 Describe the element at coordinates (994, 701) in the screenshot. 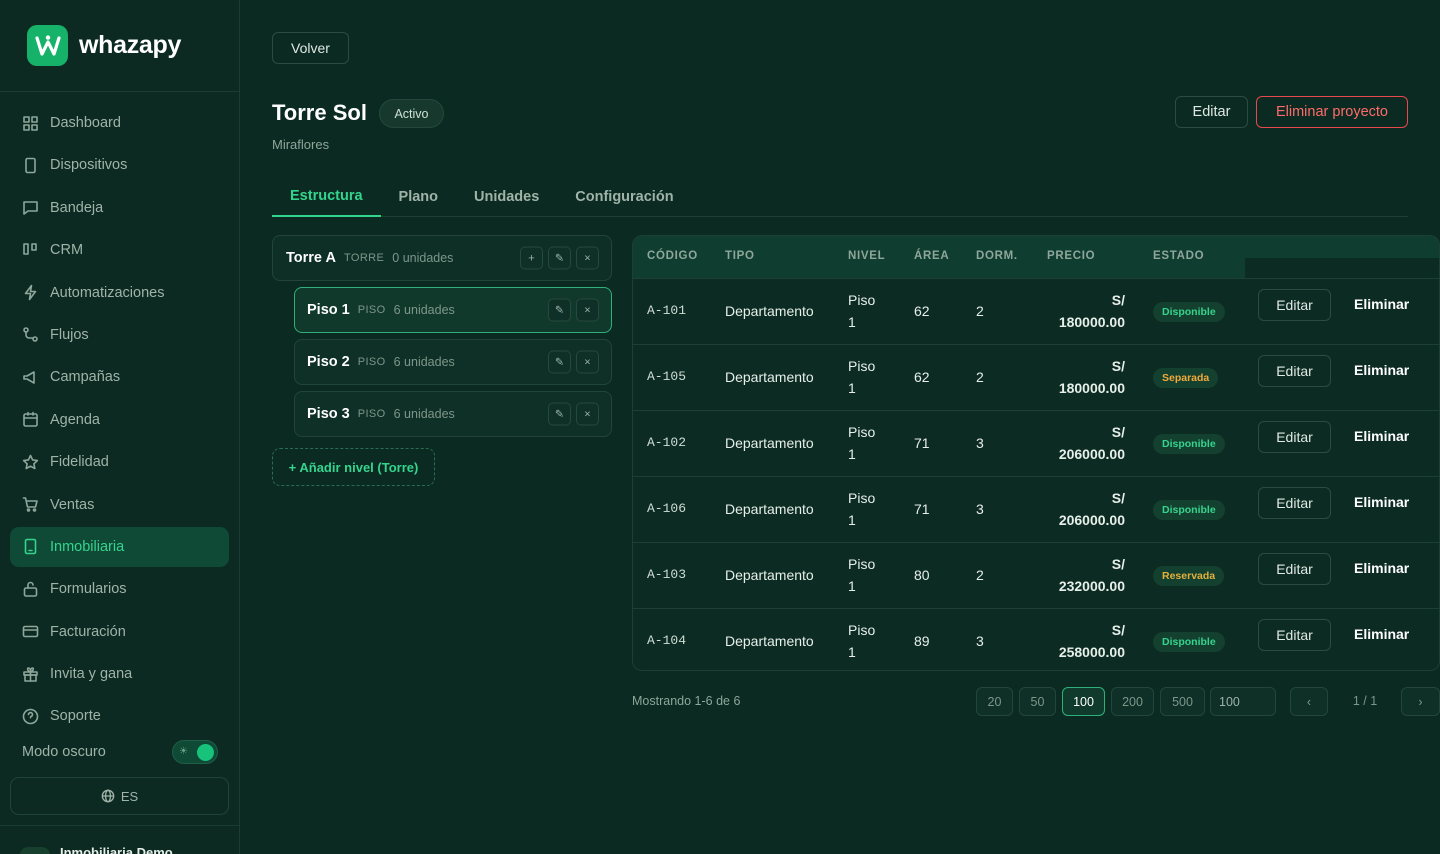

I see `page-size-option: 20` at that location.